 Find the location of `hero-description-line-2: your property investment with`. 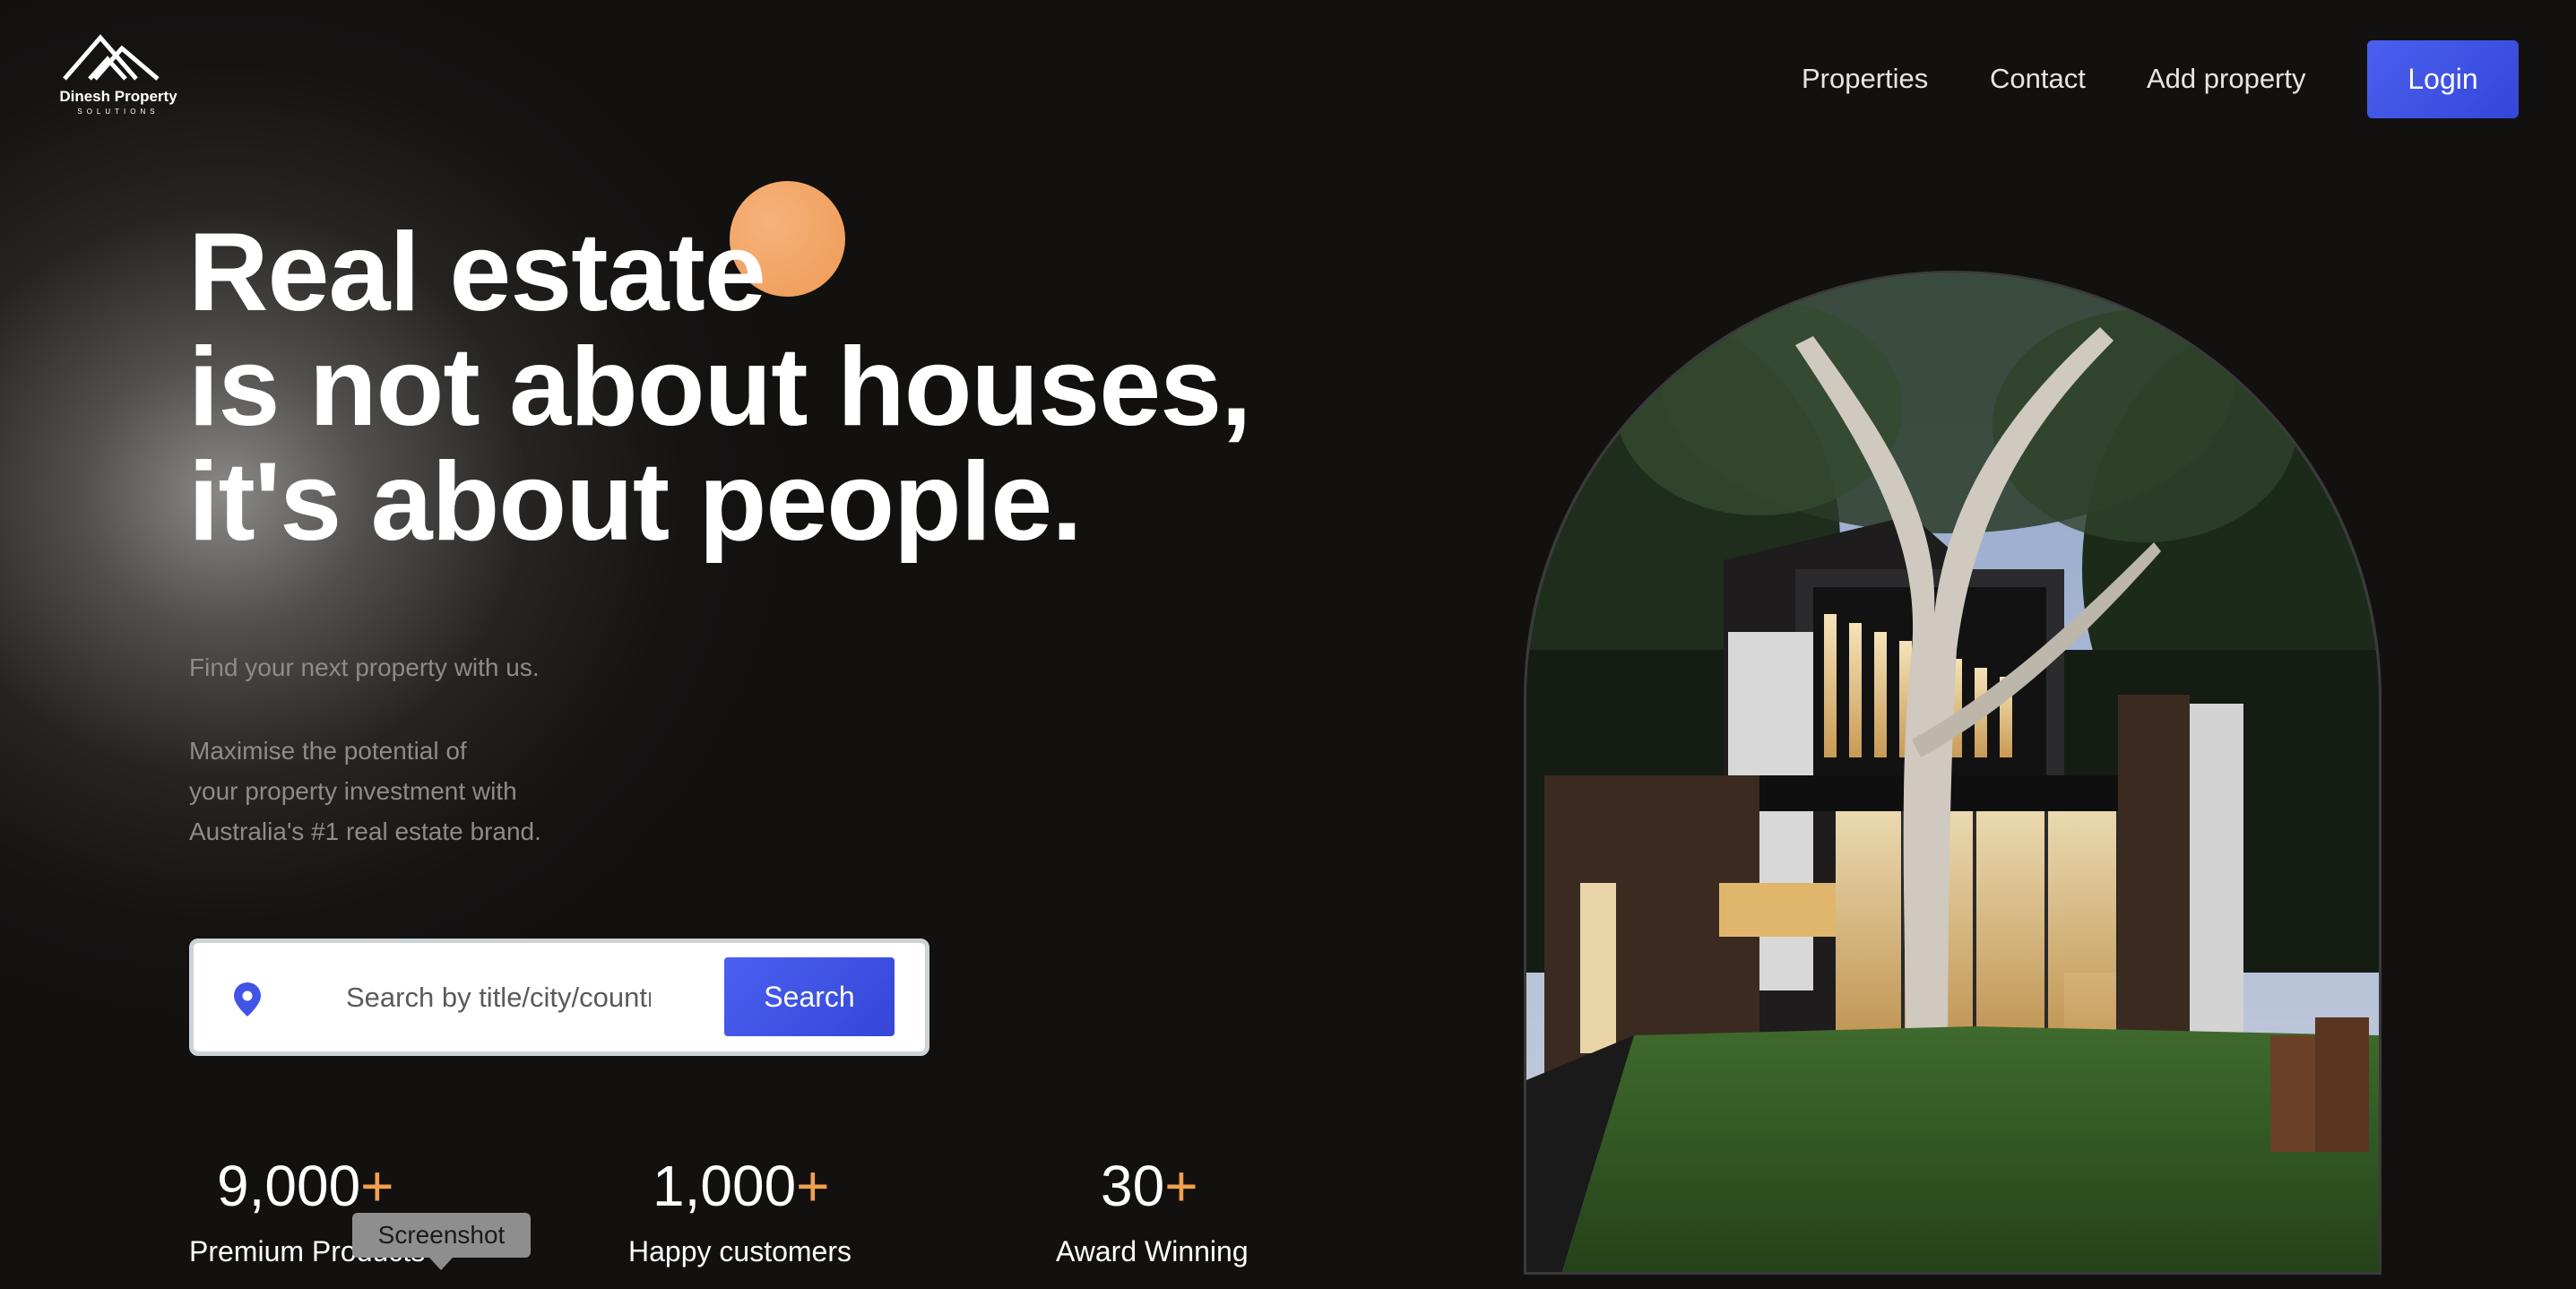

hero-description-line-2: your property investment with is located at coordinates (353, 791).